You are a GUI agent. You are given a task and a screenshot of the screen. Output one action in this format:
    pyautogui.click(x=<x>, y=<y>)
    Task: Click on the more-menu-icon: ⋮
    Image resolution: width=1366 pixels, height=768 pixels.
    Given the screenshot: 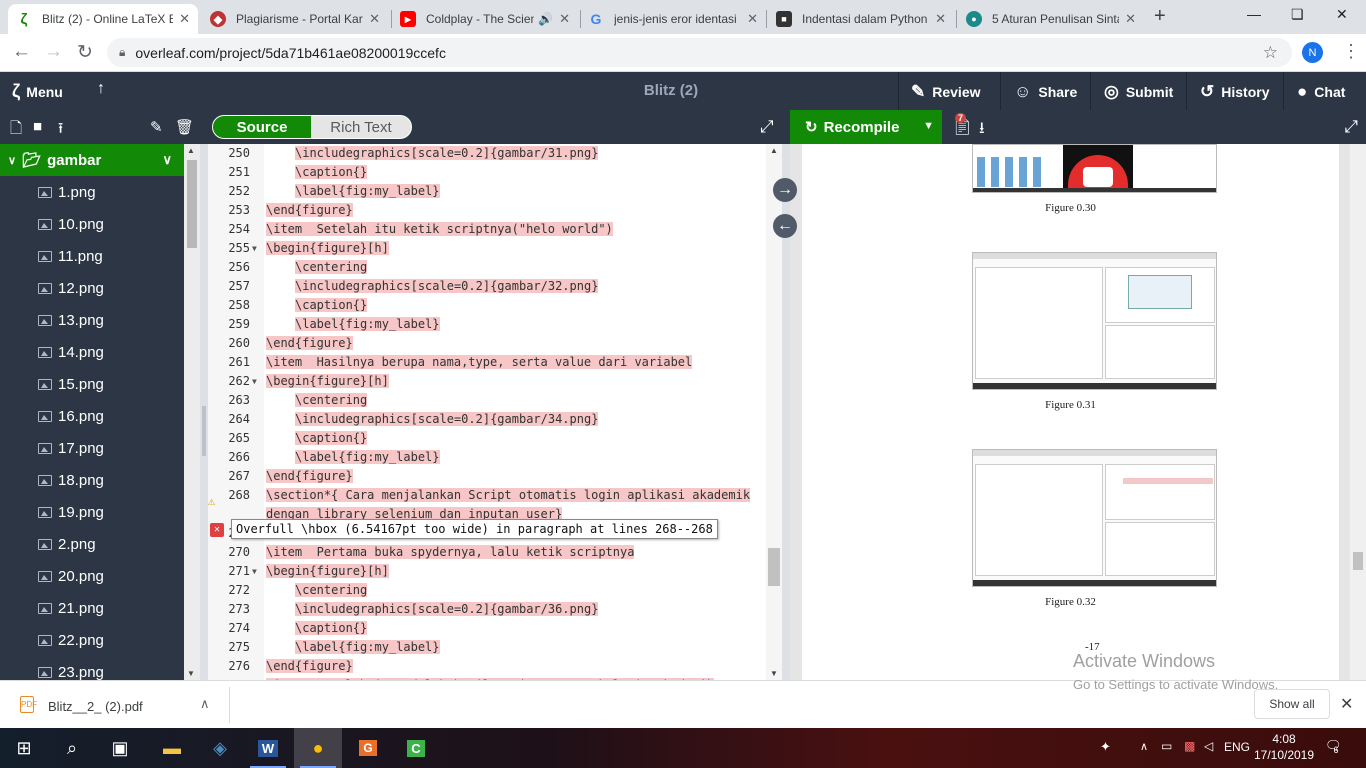 What is the action you would take?
    pyautogui.click(x=1351, y=51)
    